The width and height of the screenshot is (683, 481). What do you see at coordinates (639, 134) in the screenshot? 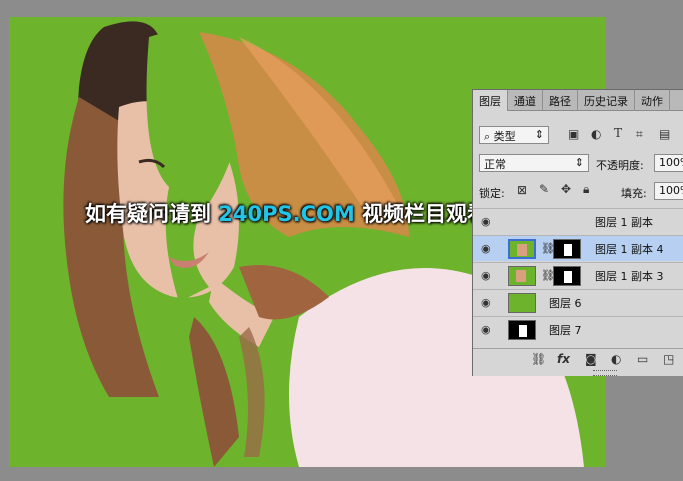
I see `shape-filter-icon: ⌗` at bounding box center [639, 134].